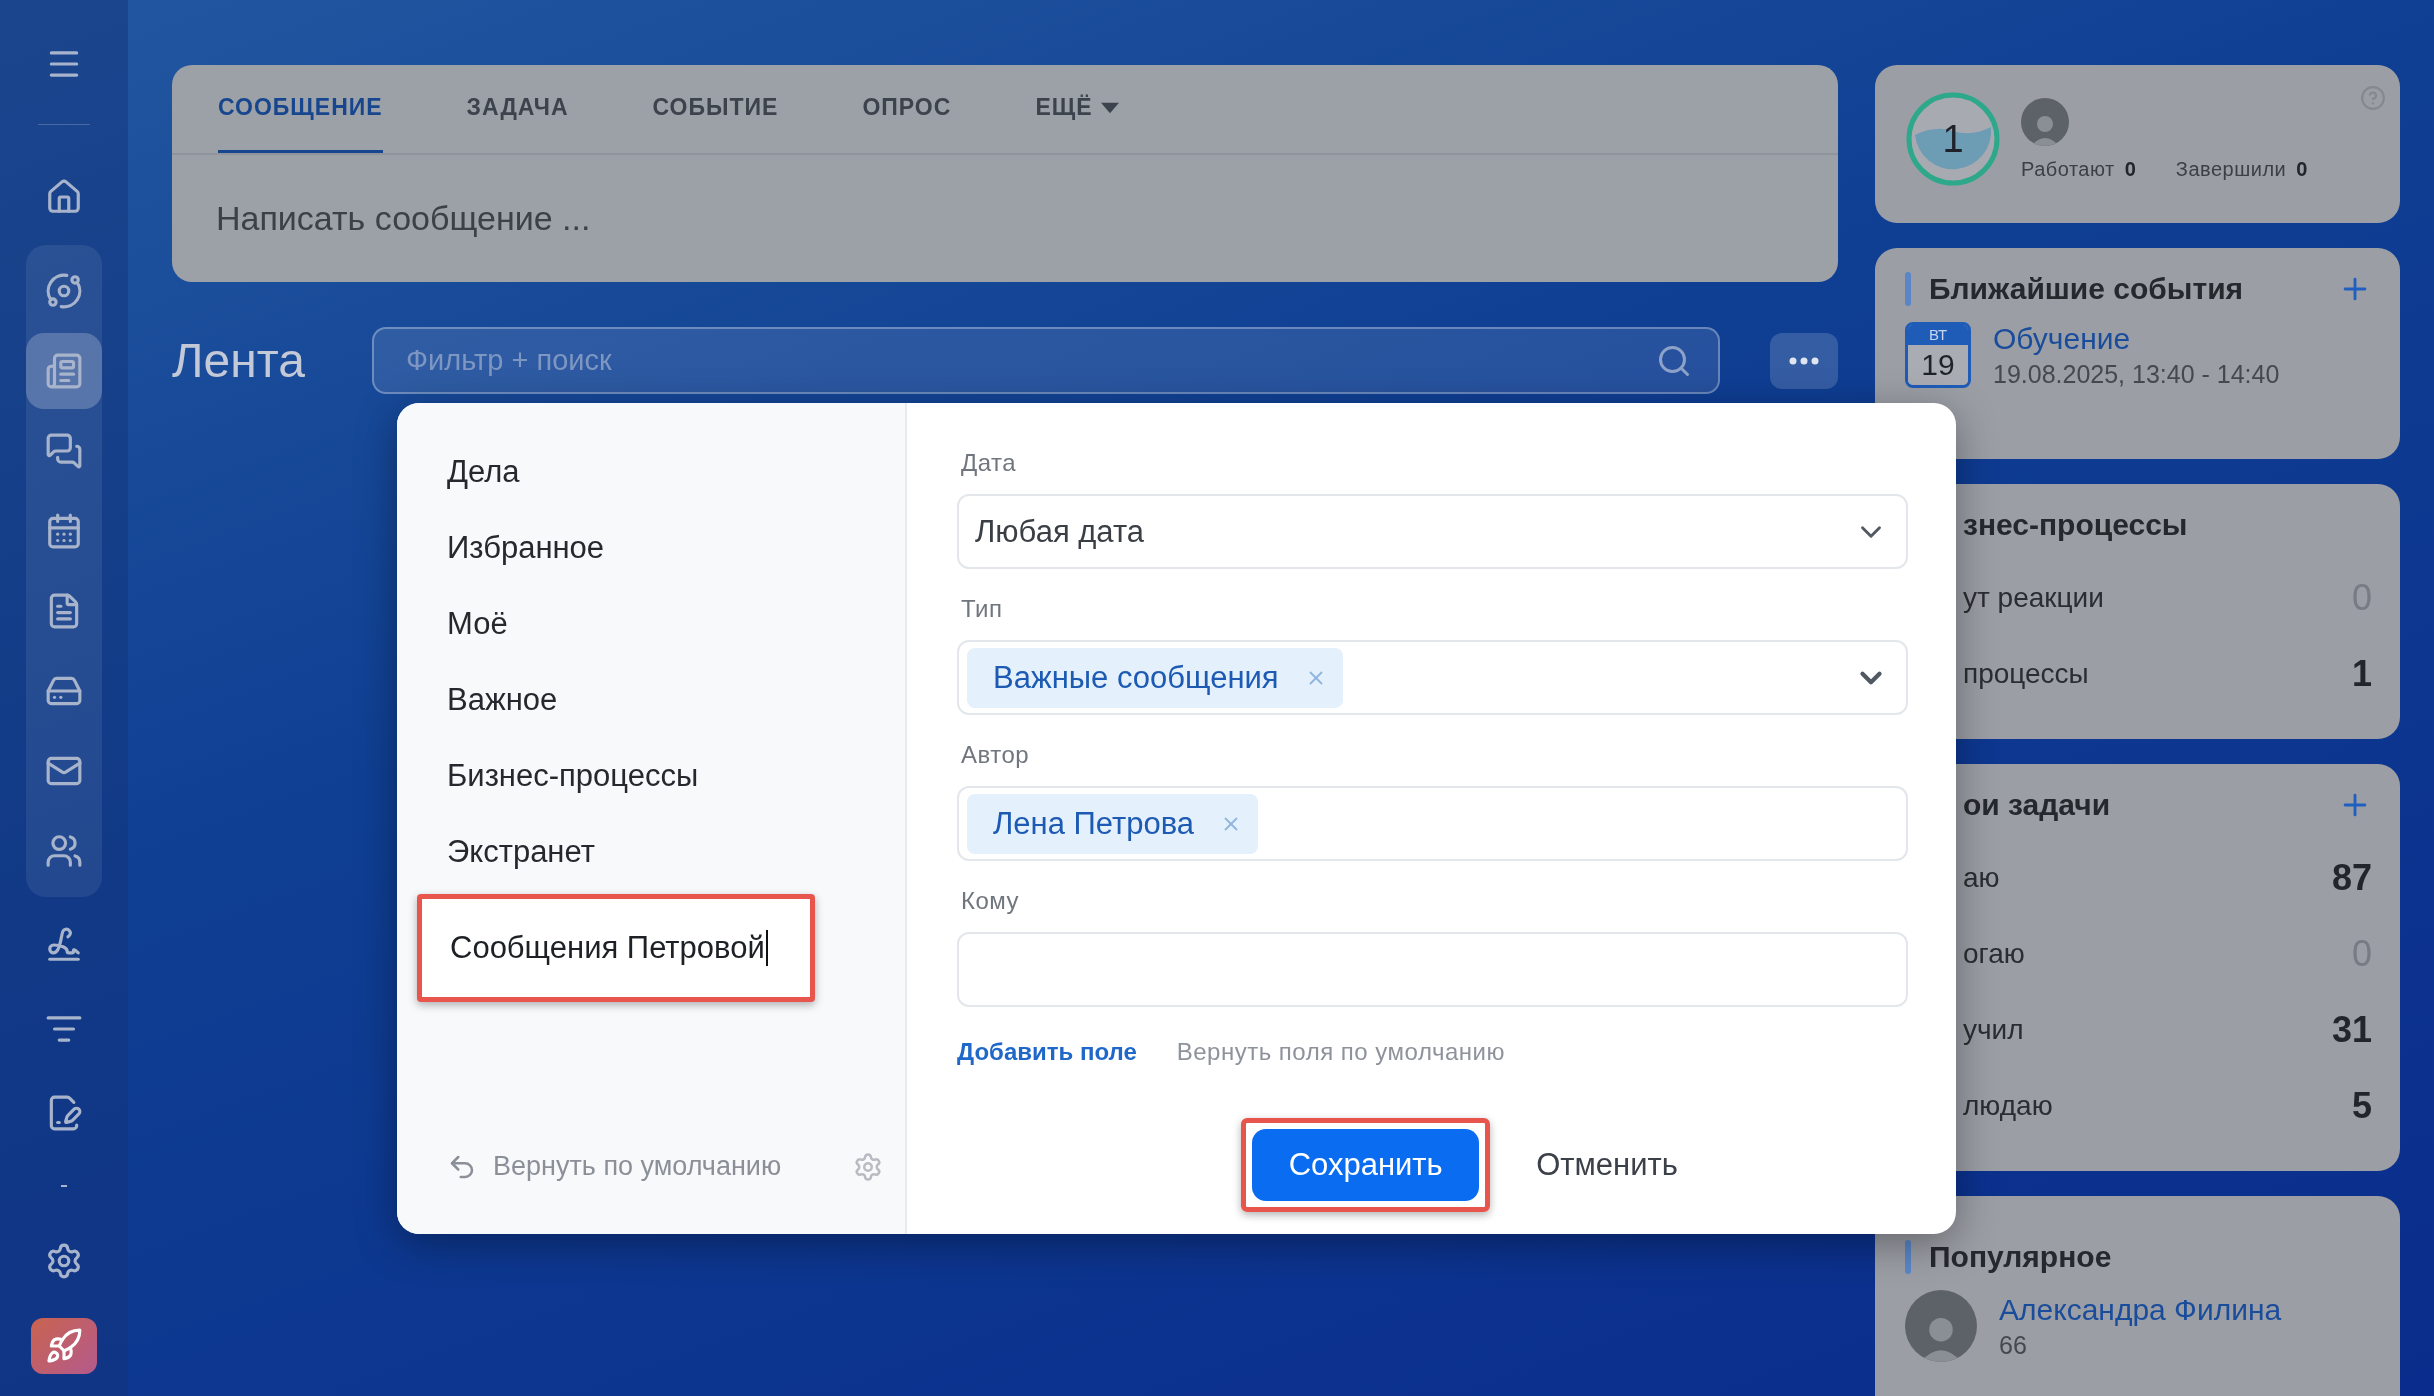 The image size is (2434, 1396). What do you see at coordinates (64, 197) in the screenshot?
I see `home-icon` at bounding box center [64, 197].